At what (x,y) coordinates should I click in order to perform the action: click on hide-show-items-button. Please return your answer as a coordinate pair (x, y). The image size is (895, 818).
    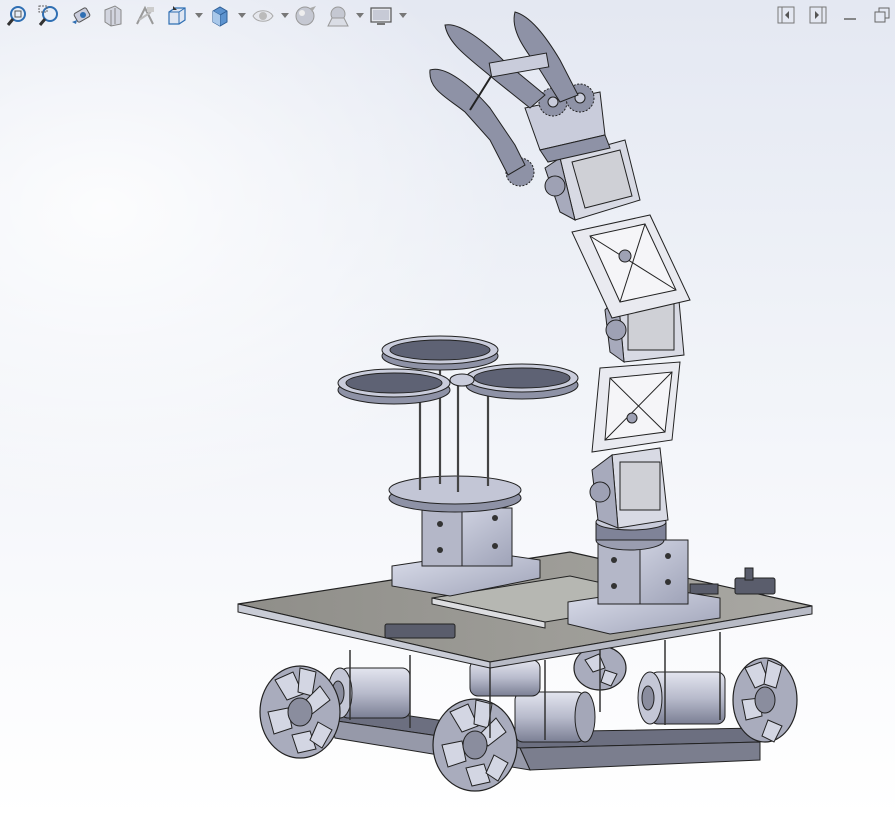
    Looking at the image, I should click on (263, 16).